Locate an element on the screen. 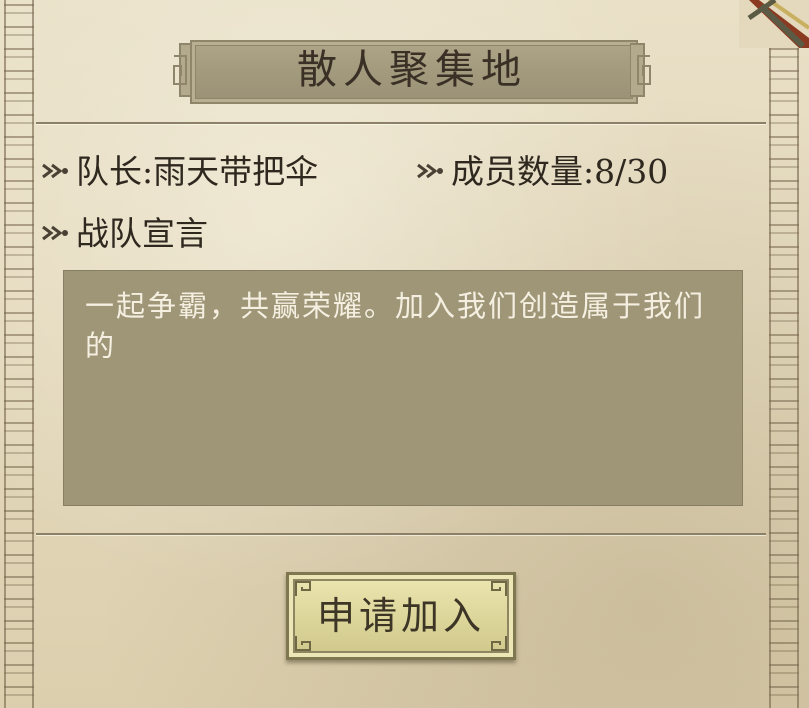 The image size is (809, 708). close-icon is located at coordinates (774, 24).